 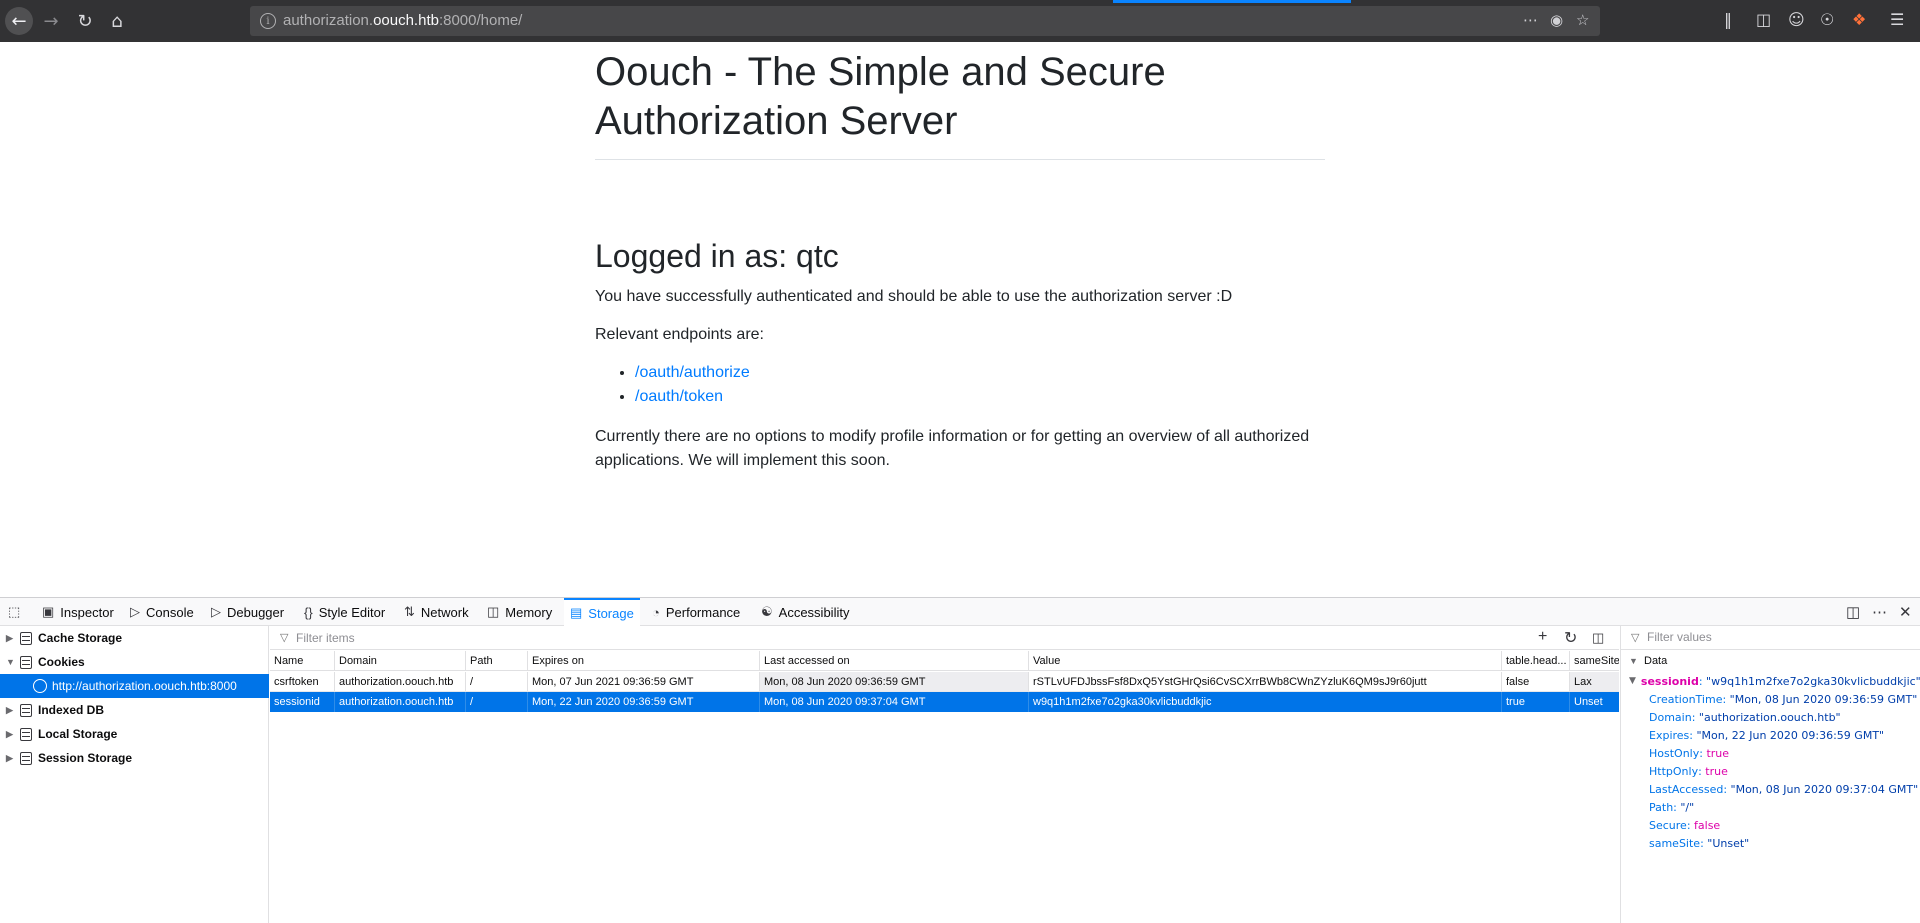 What do you see at coordinates (134, 710) in the screenshot?
I see `tree-item-indexed-db: ▶ Indexed DB` at bounding box center [134, 710].